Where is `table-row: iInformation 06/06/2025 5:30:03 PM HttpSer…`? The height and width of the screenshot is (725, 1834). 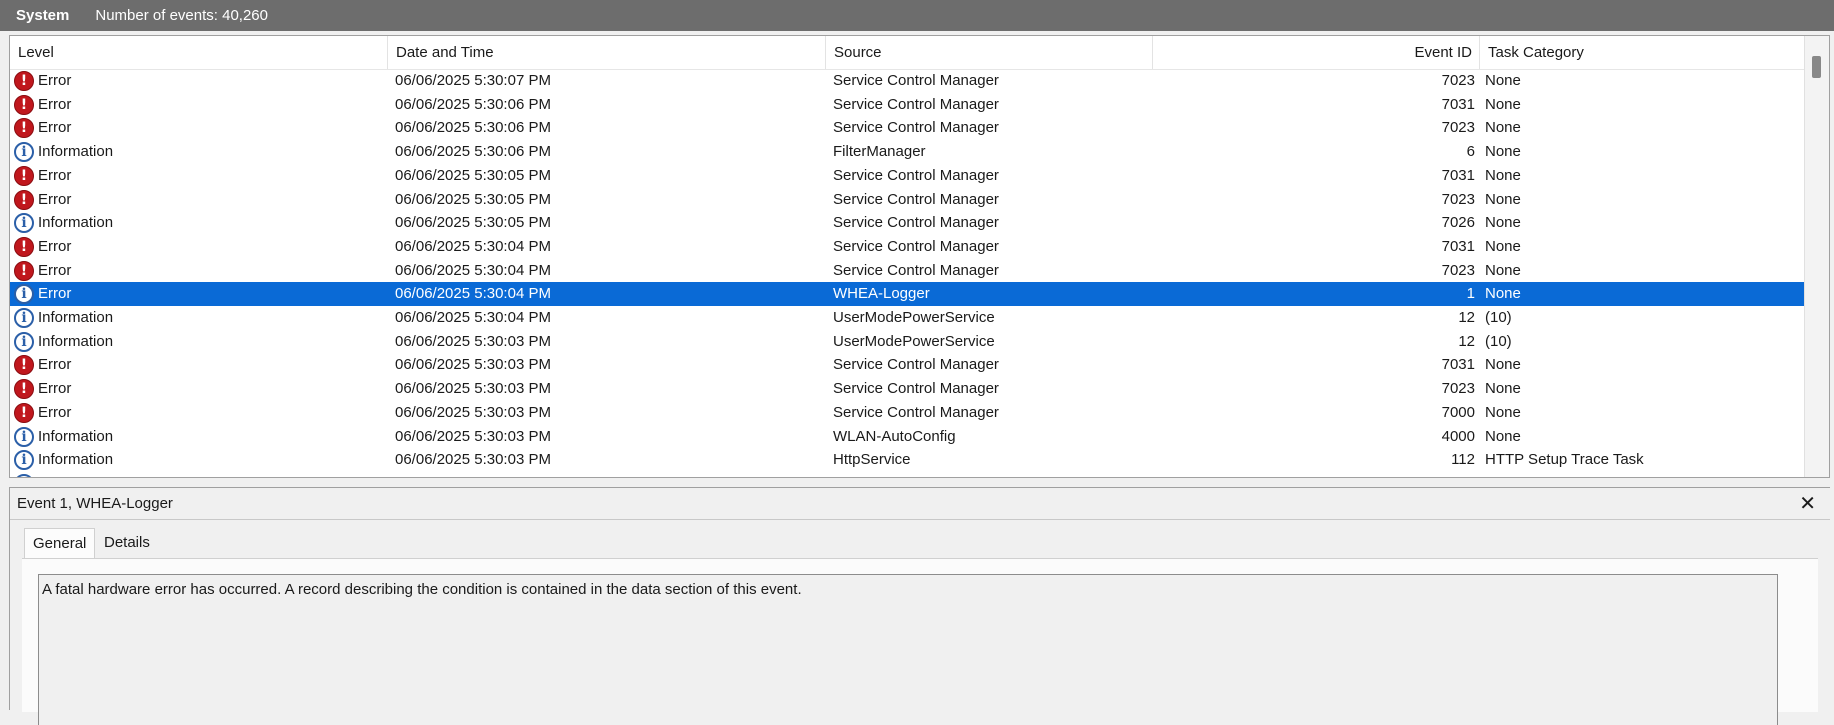 table-row: iInformation 06/06/2025 5:30:03 PM HttpSer… is located at coordinates (908, 474).